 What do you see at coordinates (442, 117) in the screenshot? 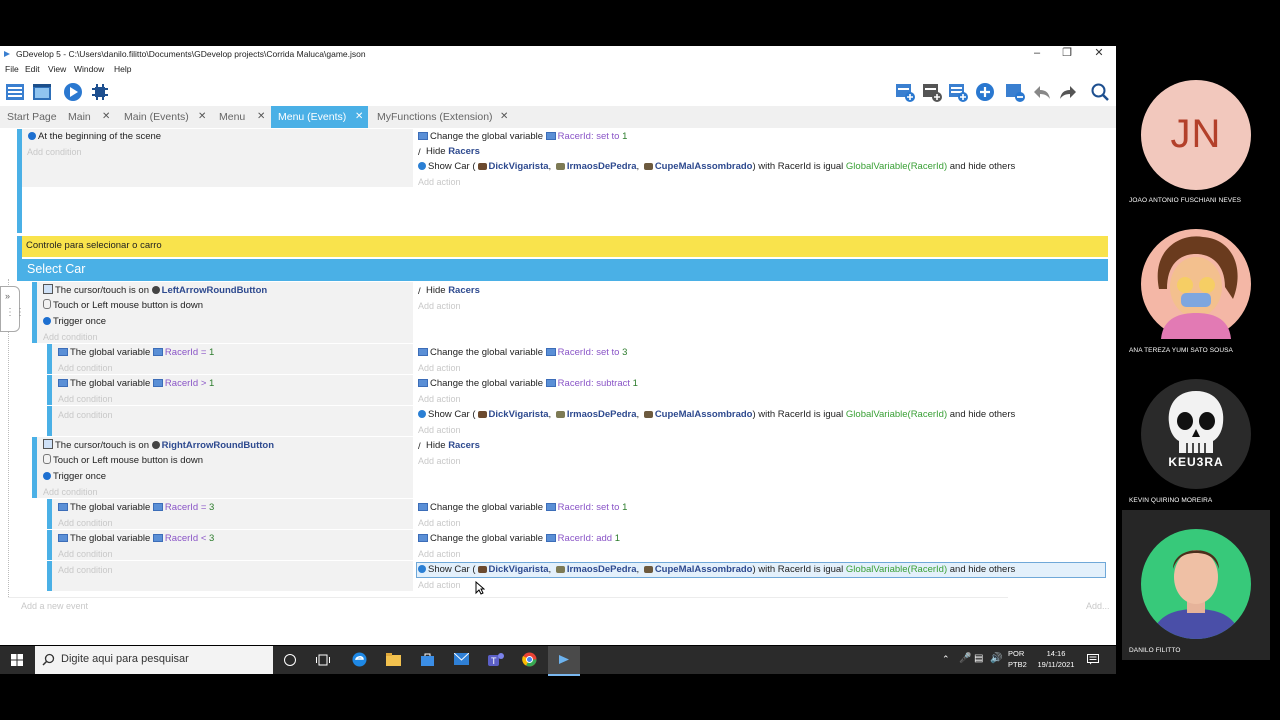
I see `tab-myfunctions-extension: MyFunctions (Extension) ✕` at bounding box center [442, 117].